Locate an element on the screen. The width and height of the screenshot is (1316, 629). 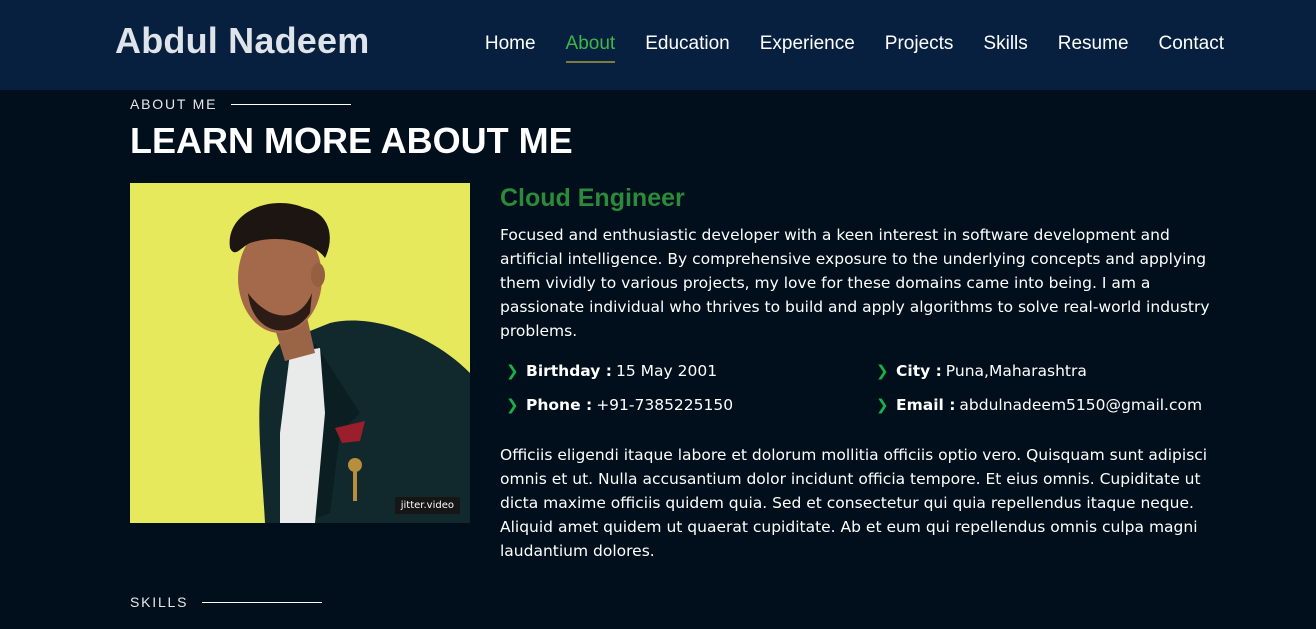
skills-section-label: SKILLS is located at coordinates (226, 602).